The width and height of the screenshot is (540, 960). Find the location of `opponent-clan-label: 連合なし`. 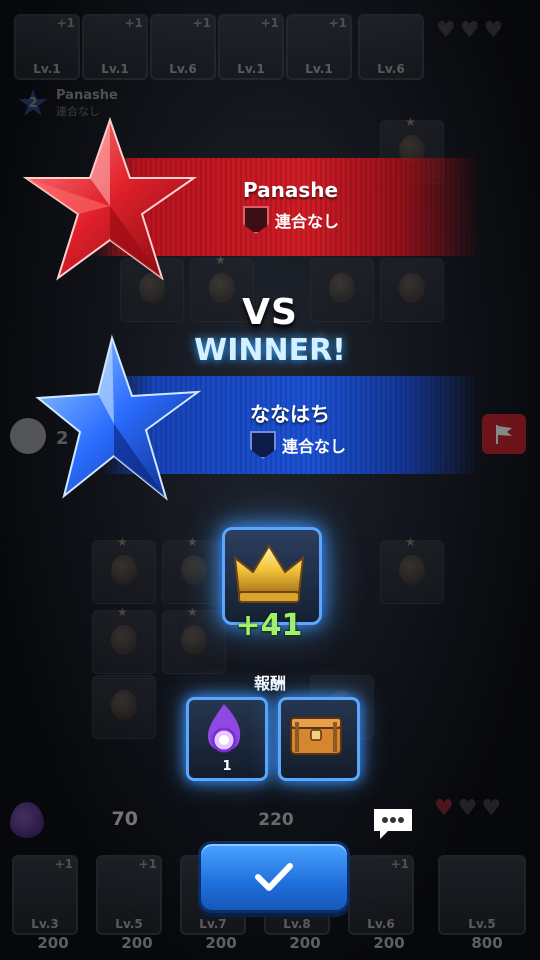

opponent-clan-label: 連合なし is located at coordinates (307, 221).